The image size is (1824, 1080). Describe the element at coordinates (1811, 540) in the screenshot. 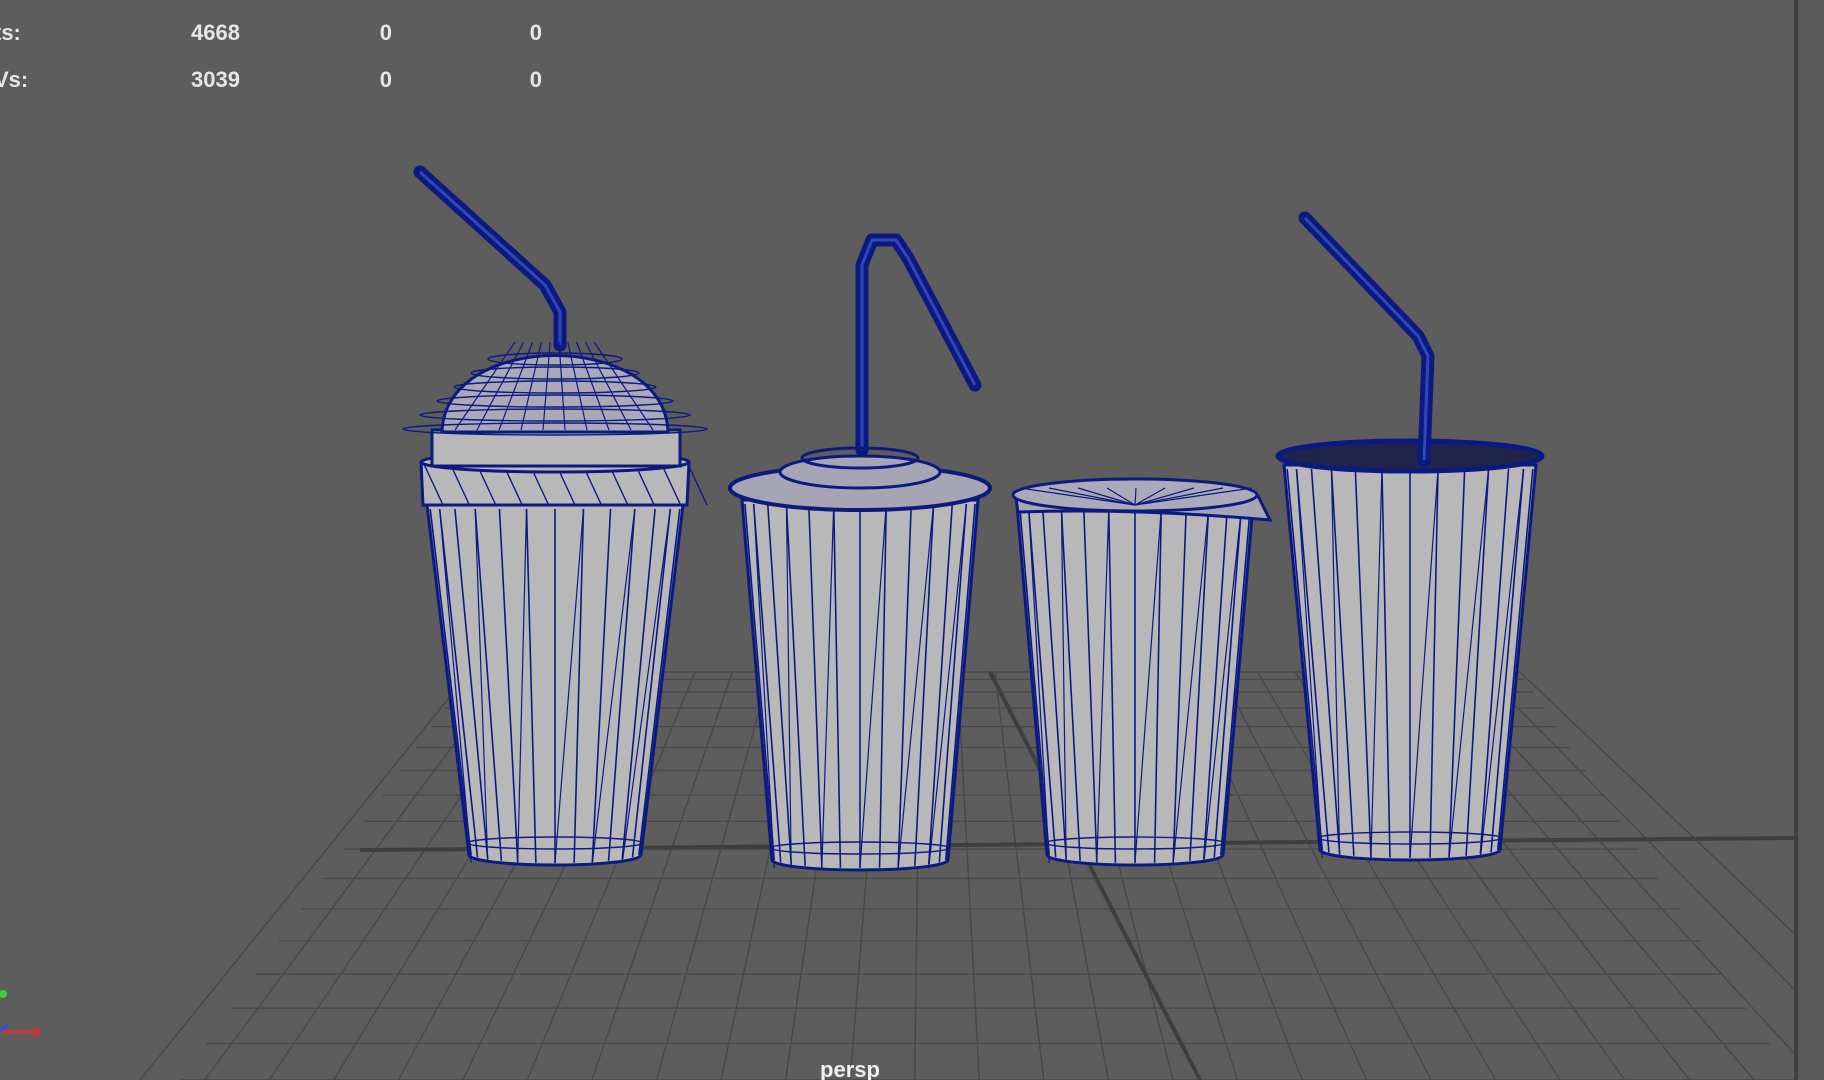

I see `side-panel-edge` at that location.